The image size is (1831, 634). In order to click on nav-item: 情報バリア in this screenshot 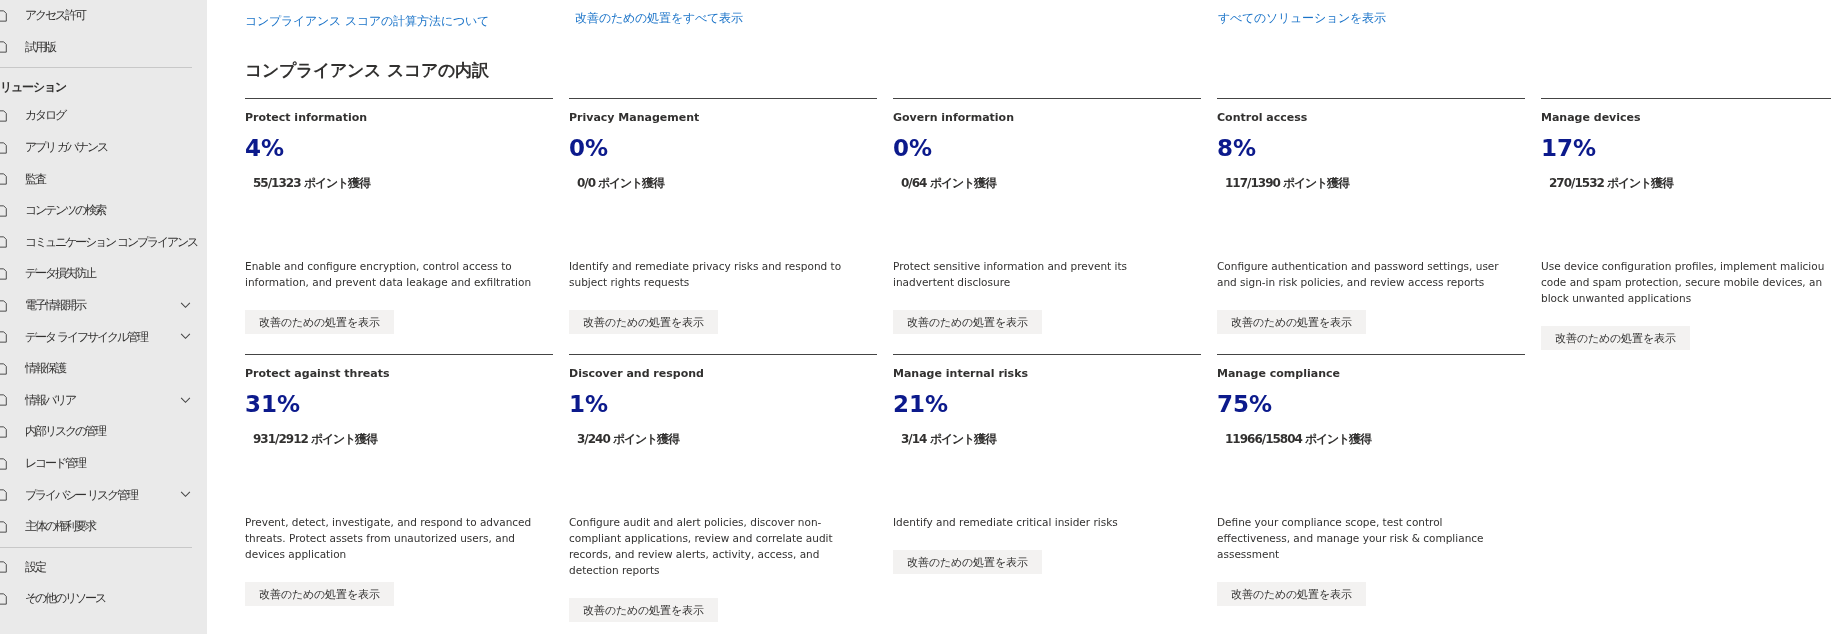, I will do `click(103, 400)`.